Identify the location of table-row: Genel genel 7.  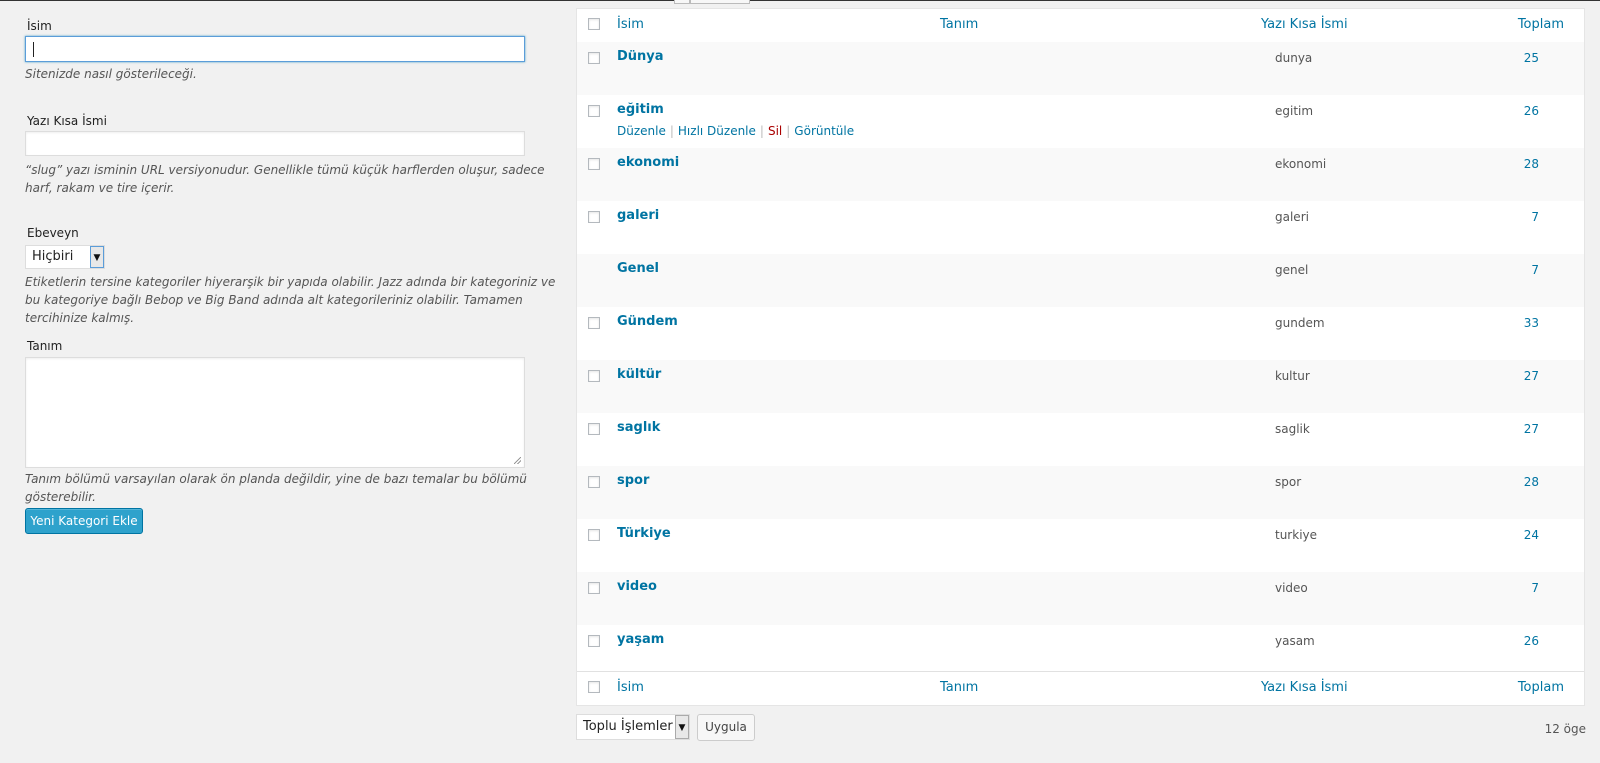
(1080, 280).